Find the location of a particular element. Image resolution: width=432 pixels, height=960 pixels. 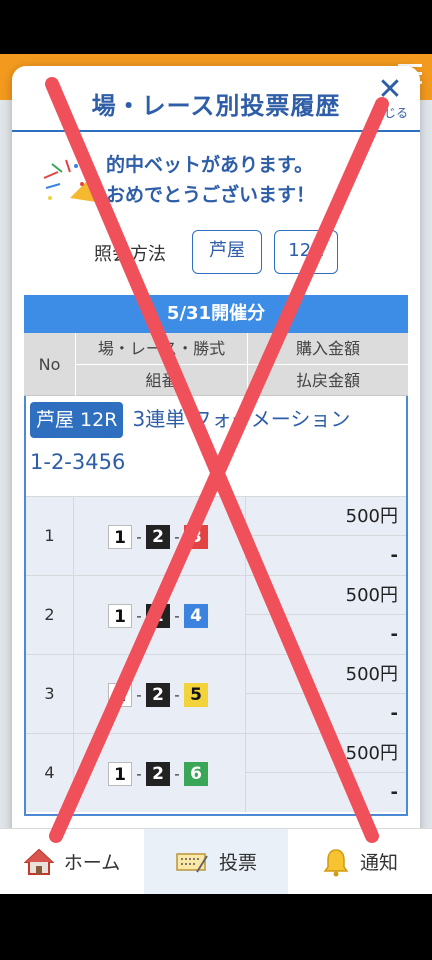

row-no: 3 is located at coordinates (50, 694).